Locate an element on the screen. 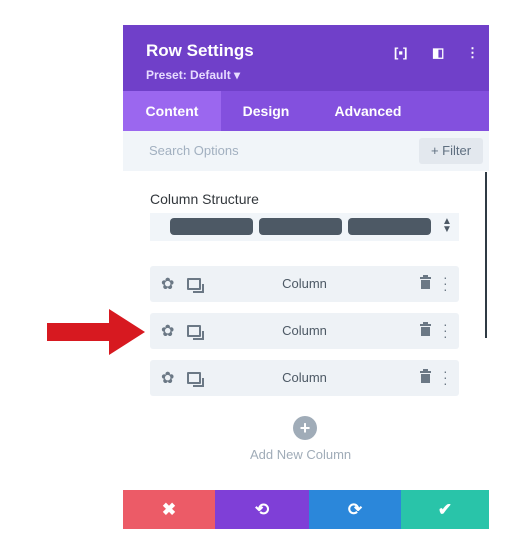 The height and width of the screenshot is (553, 510). footer-actions: ✖ ⟲ ⟳ ✔ is located at coordinates (306, 509).